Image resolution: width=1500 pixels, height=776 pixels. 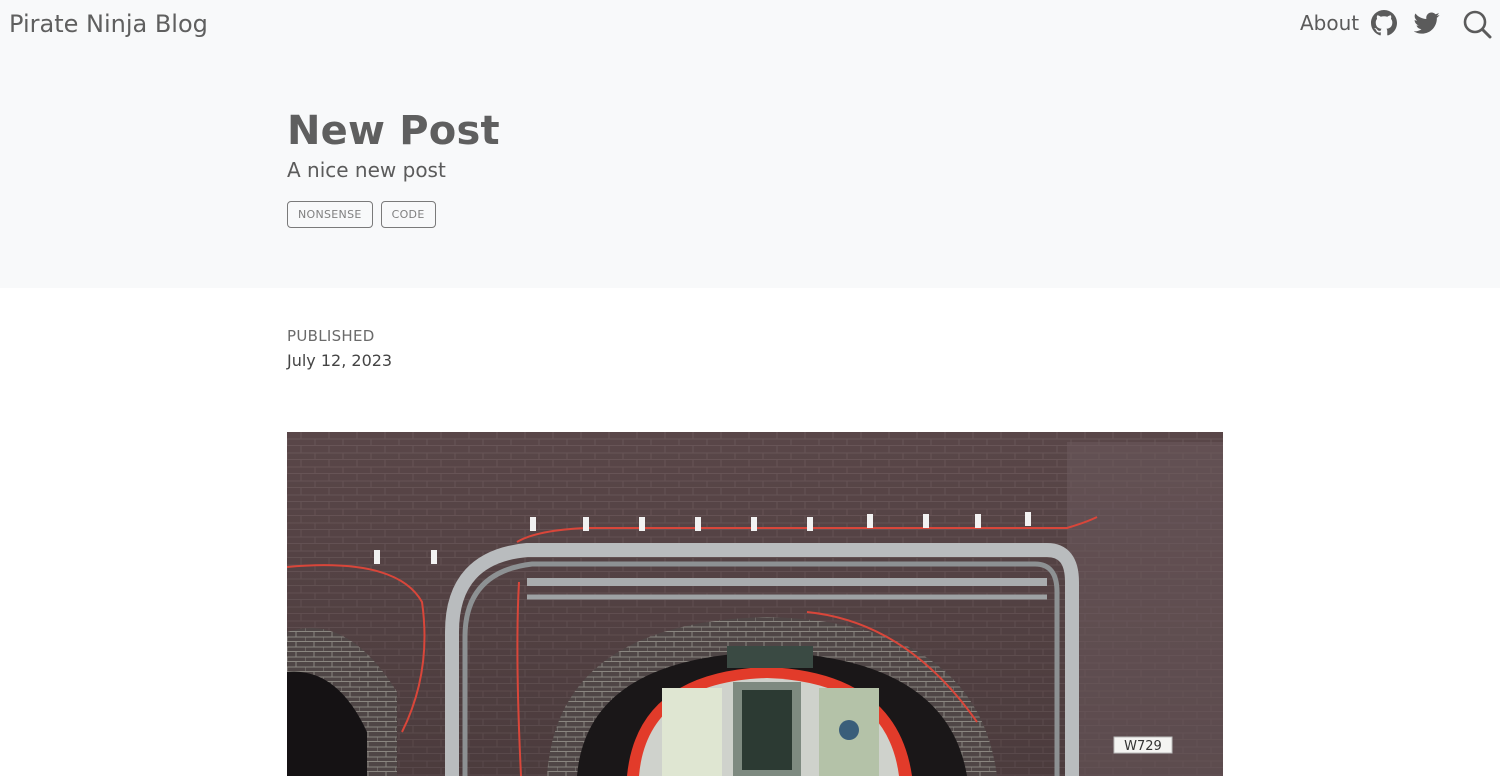 What do you see at coordinates (1427, 23) in the screenshot?
I see `twitter-icon` at bounding box center [1427, 23].